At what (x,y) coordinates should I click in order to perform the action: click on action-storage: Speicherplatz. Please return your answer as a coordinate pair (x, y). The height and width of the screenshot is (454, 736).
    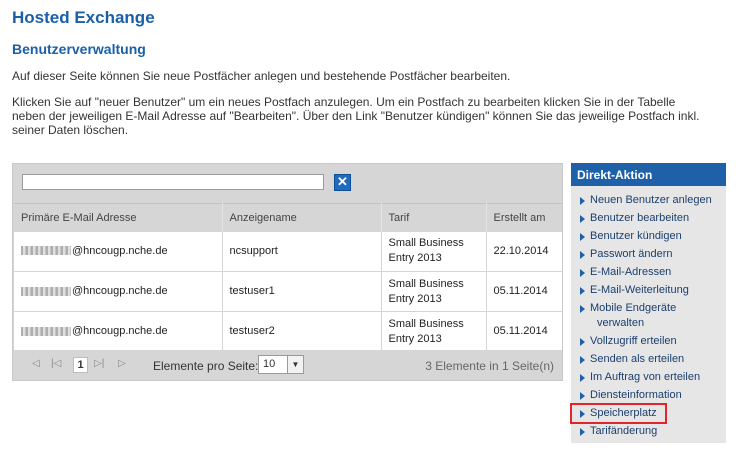
    Looking at the image, I should click on (618, 413).